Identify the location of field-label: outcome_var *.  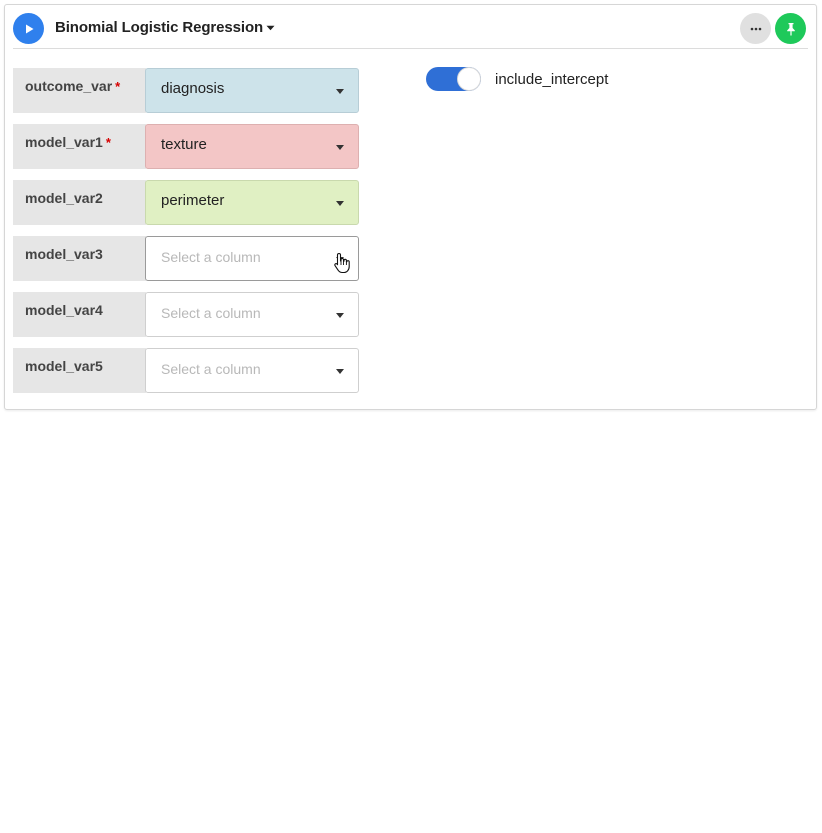
(79, 90).